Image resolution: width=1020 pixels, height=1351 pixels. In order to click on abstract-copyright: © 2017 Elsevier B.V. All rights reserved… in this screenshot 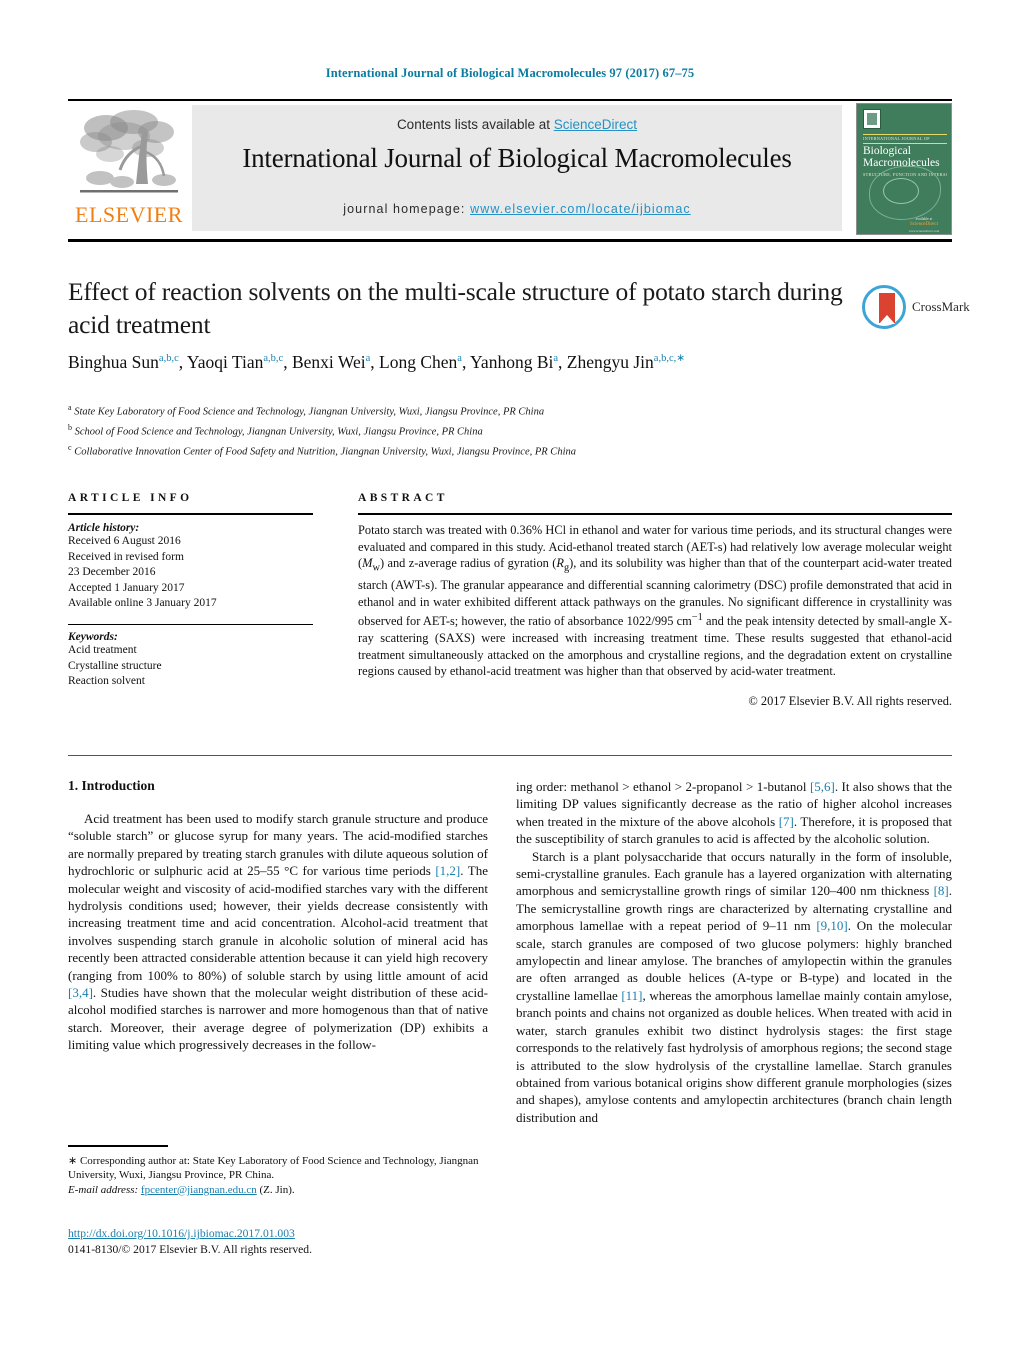, I will do `click(850, 700)`.